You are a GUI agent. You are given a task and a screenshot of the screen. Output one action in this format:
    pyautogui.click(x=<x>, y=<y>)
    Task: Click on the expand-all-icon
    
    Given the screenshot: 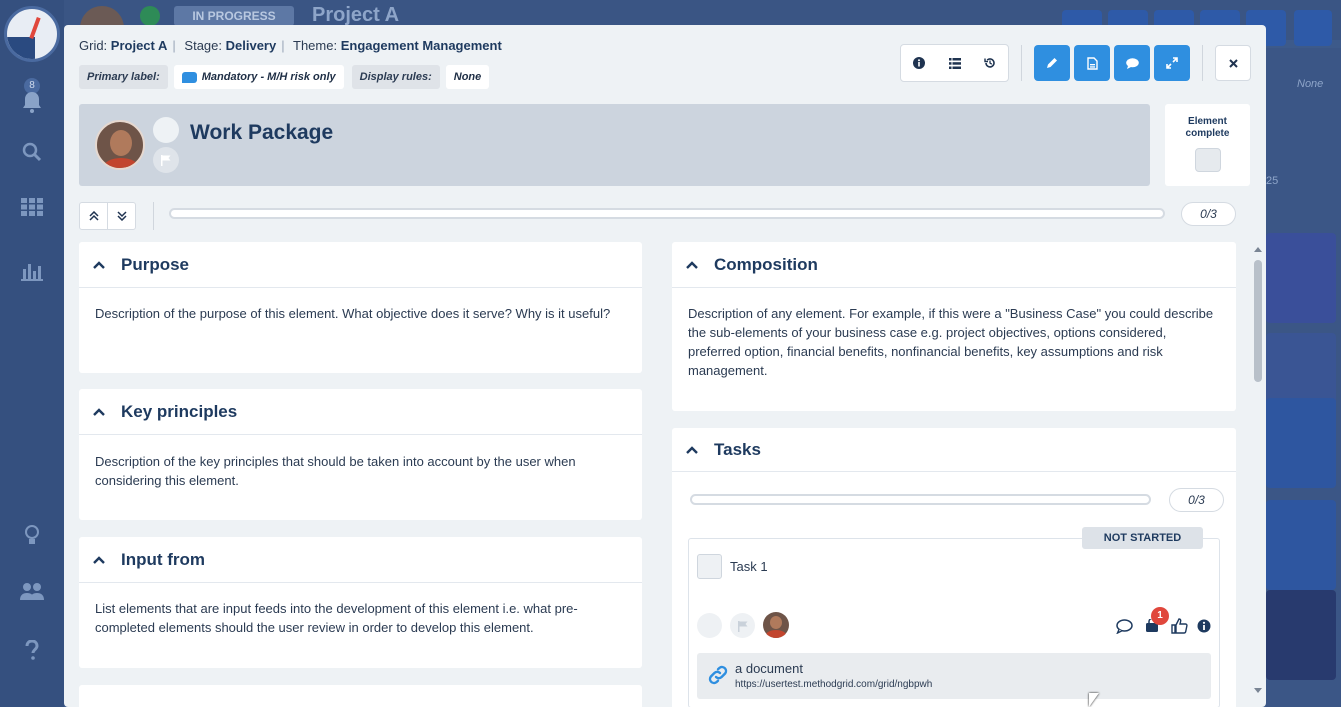 What is the action you would take?
    pyautogui.click(x=121, y=216)
    